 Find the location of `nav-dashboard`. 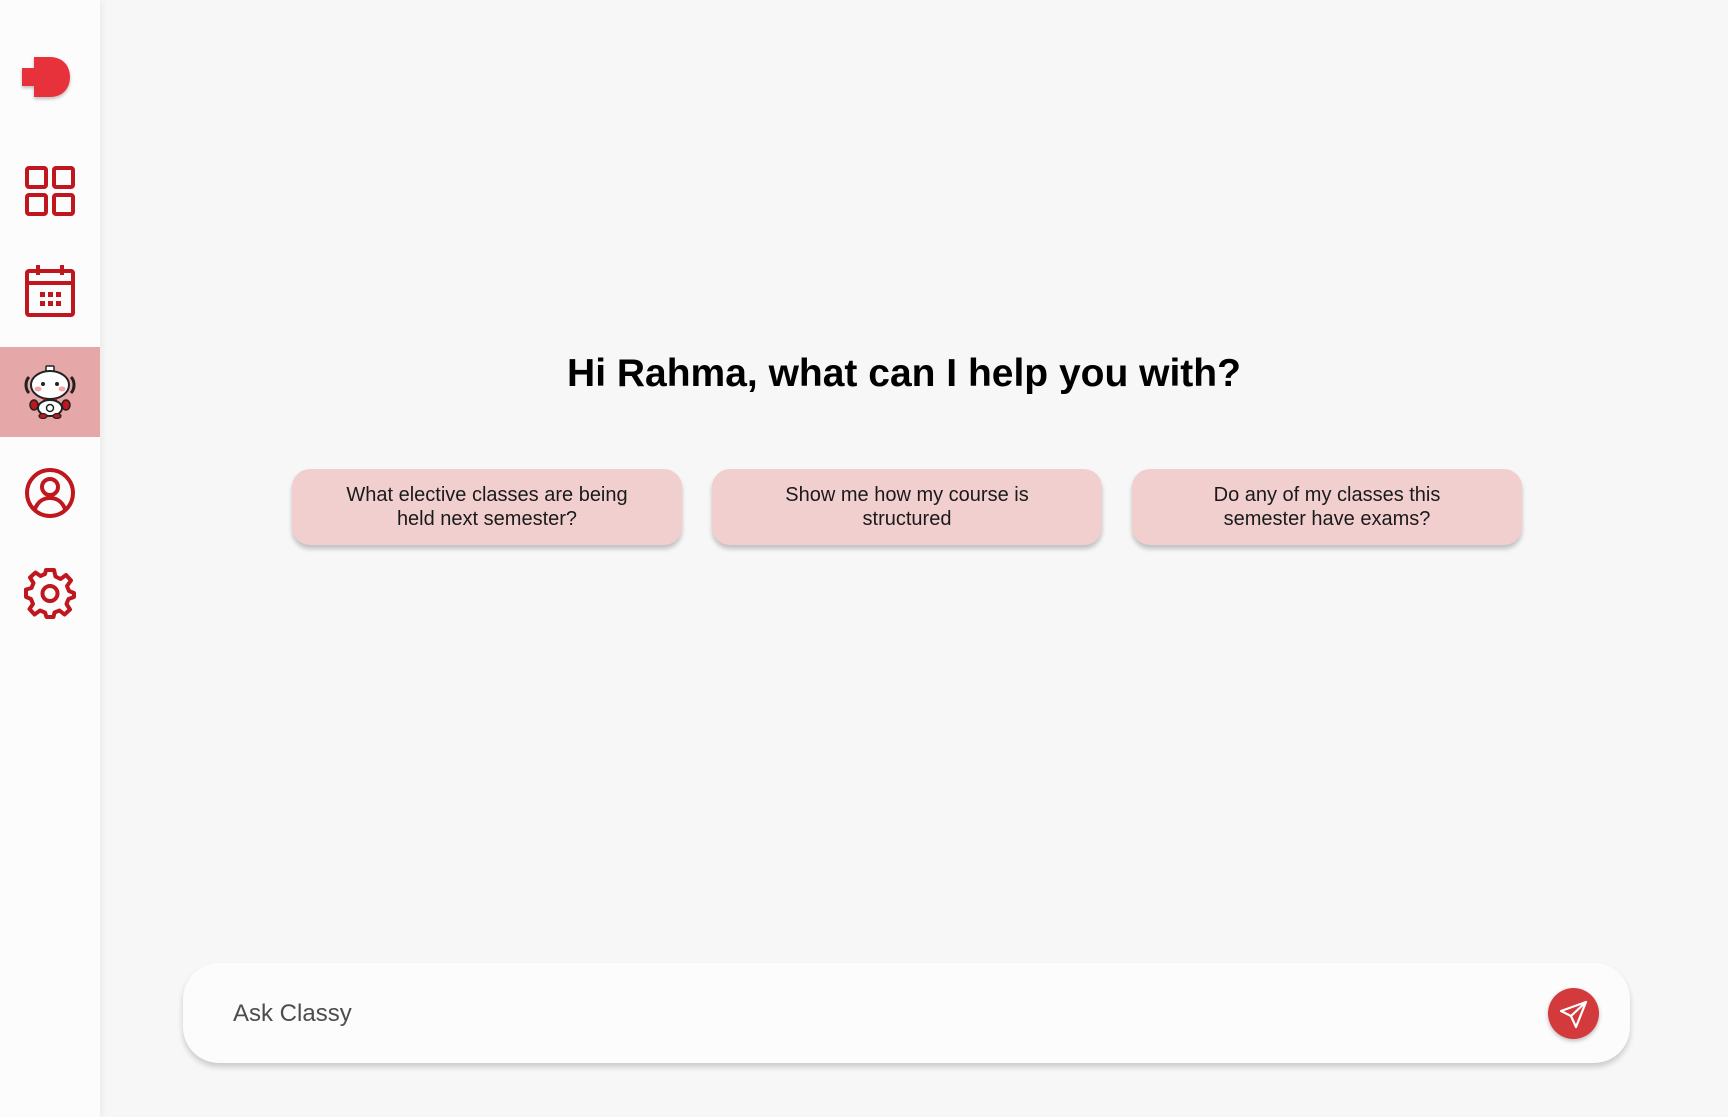

nav-dashboard is located at coordinates (50, 191).